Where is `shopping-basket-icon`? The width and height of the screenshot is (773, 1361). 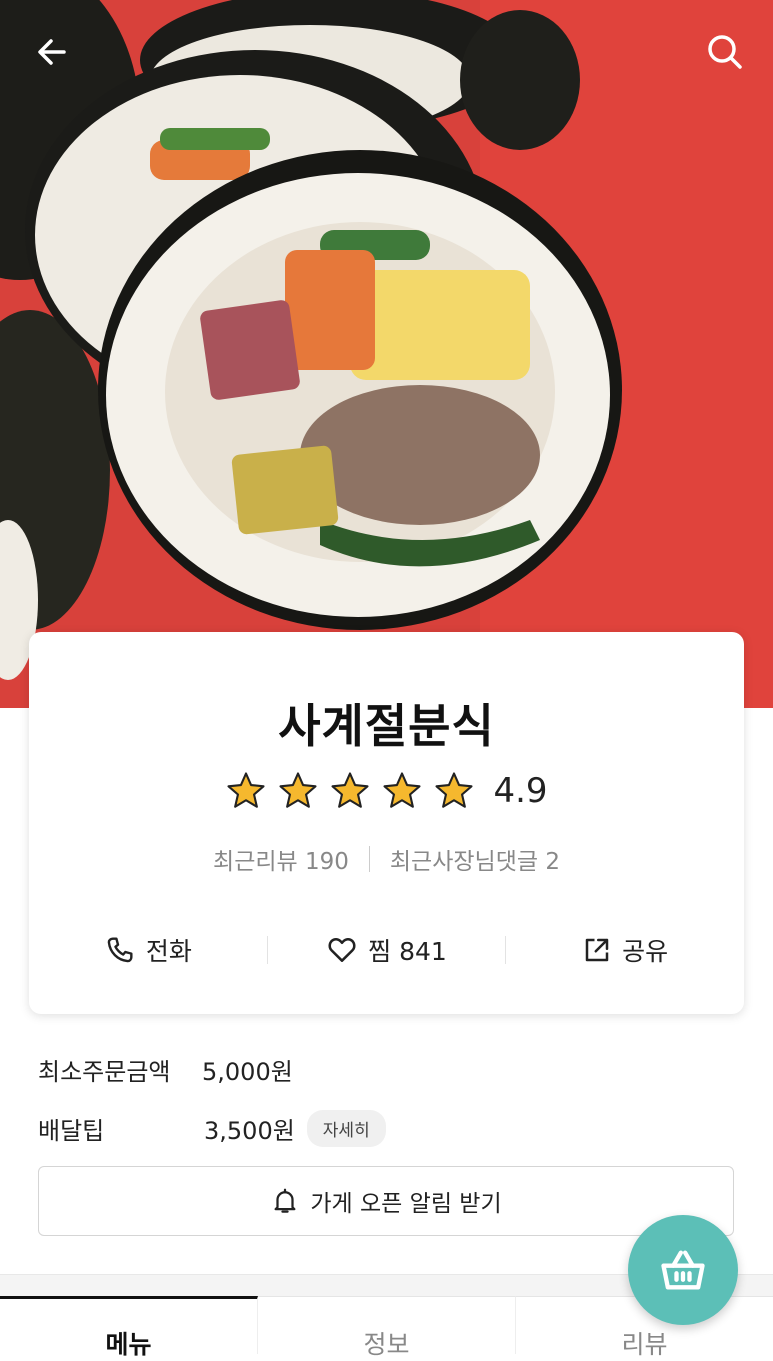
shopping-basket-icon is located at coordinates (683, 1270).